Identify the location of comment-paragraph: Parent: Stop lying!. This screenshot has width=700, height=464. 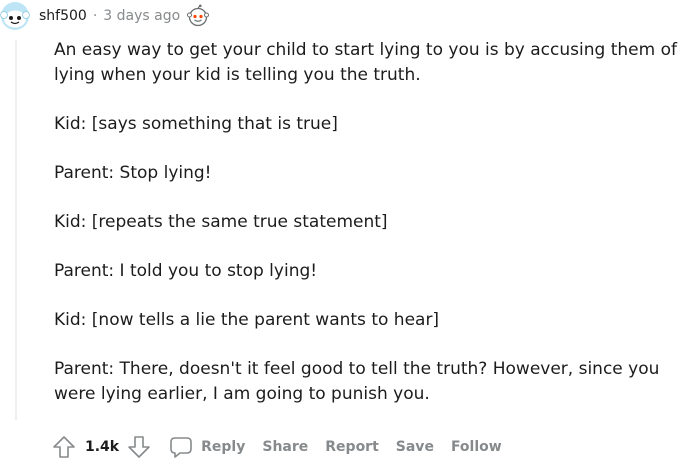
(133, 173).